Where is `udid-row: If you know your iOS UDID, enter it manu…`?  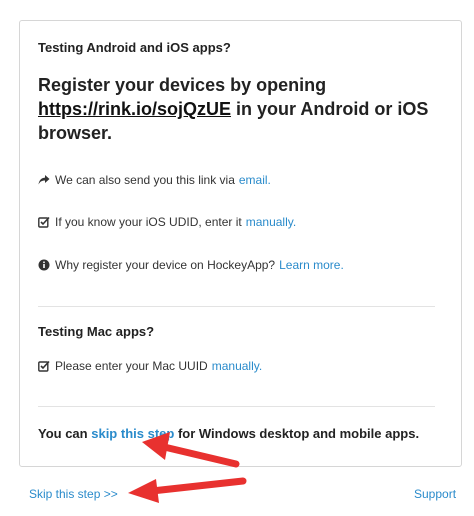 udid-row: If you know your iOS UDID, enter it manu… is located at coordinates (167, 222).